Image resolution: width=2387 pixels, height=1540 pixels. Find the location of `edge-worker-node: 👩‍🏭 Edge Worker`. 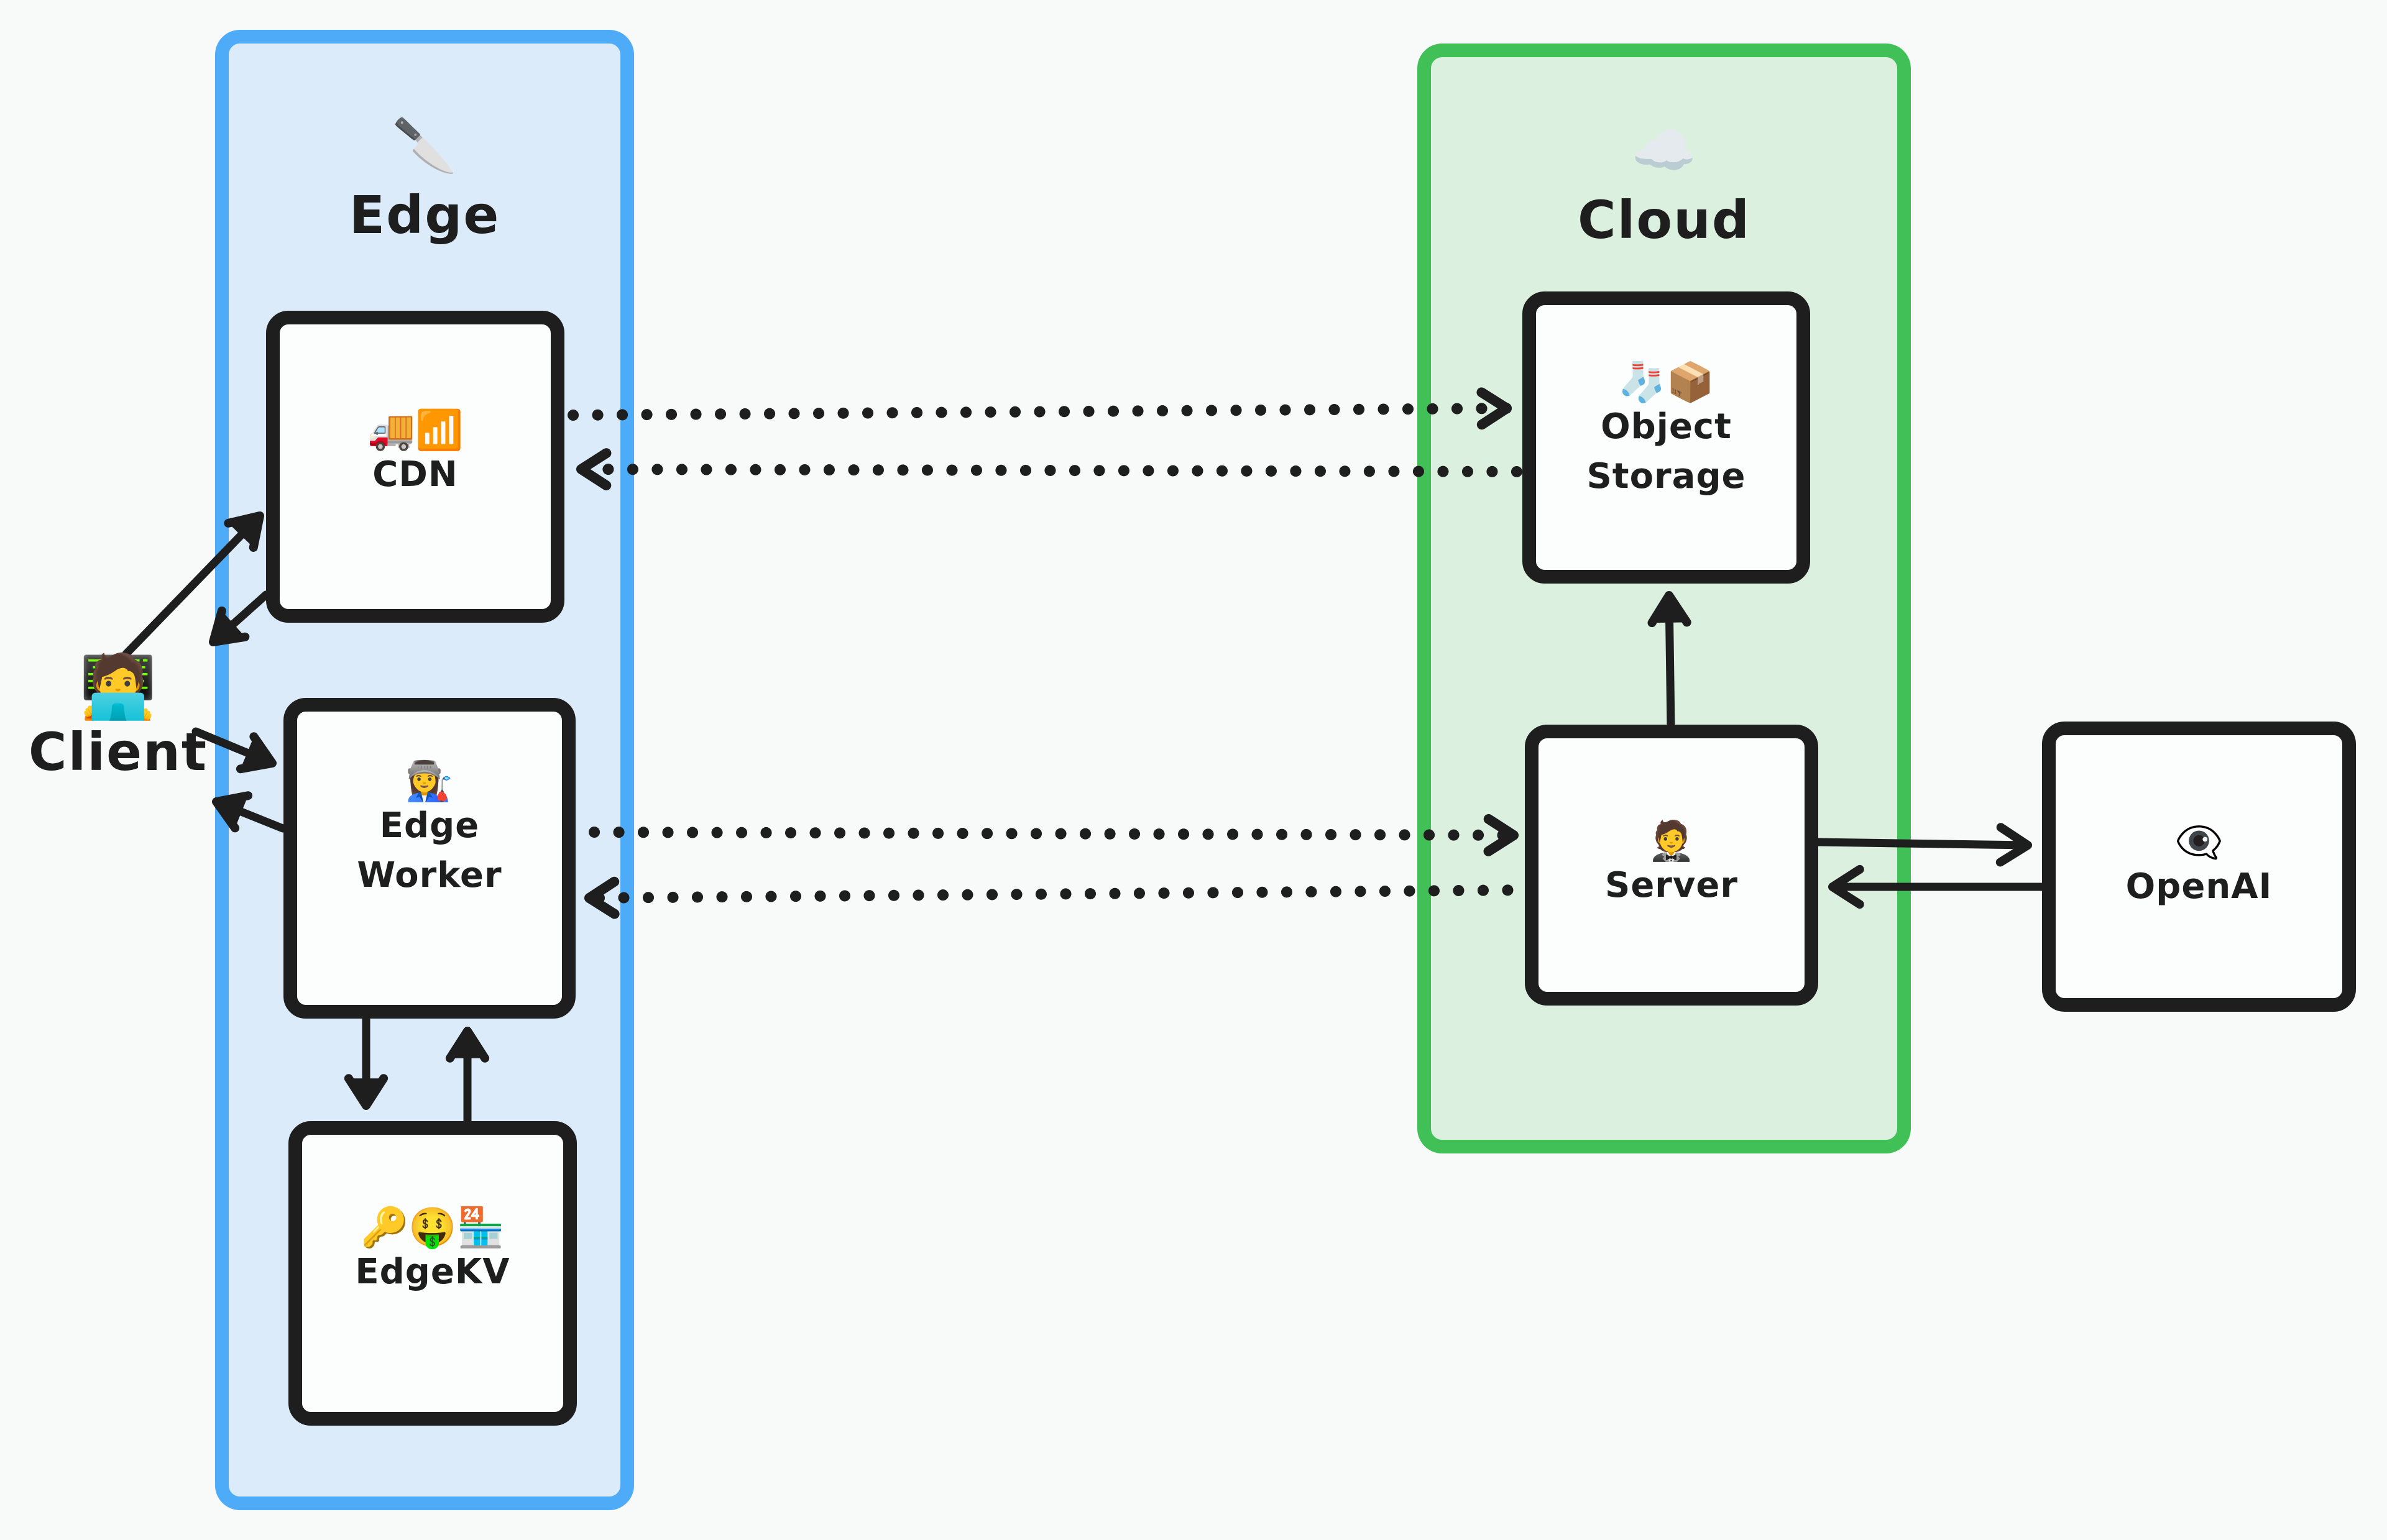

edge-worker-node: 👩‍🏭 Edge Worker is located at coordinates (429, 859).